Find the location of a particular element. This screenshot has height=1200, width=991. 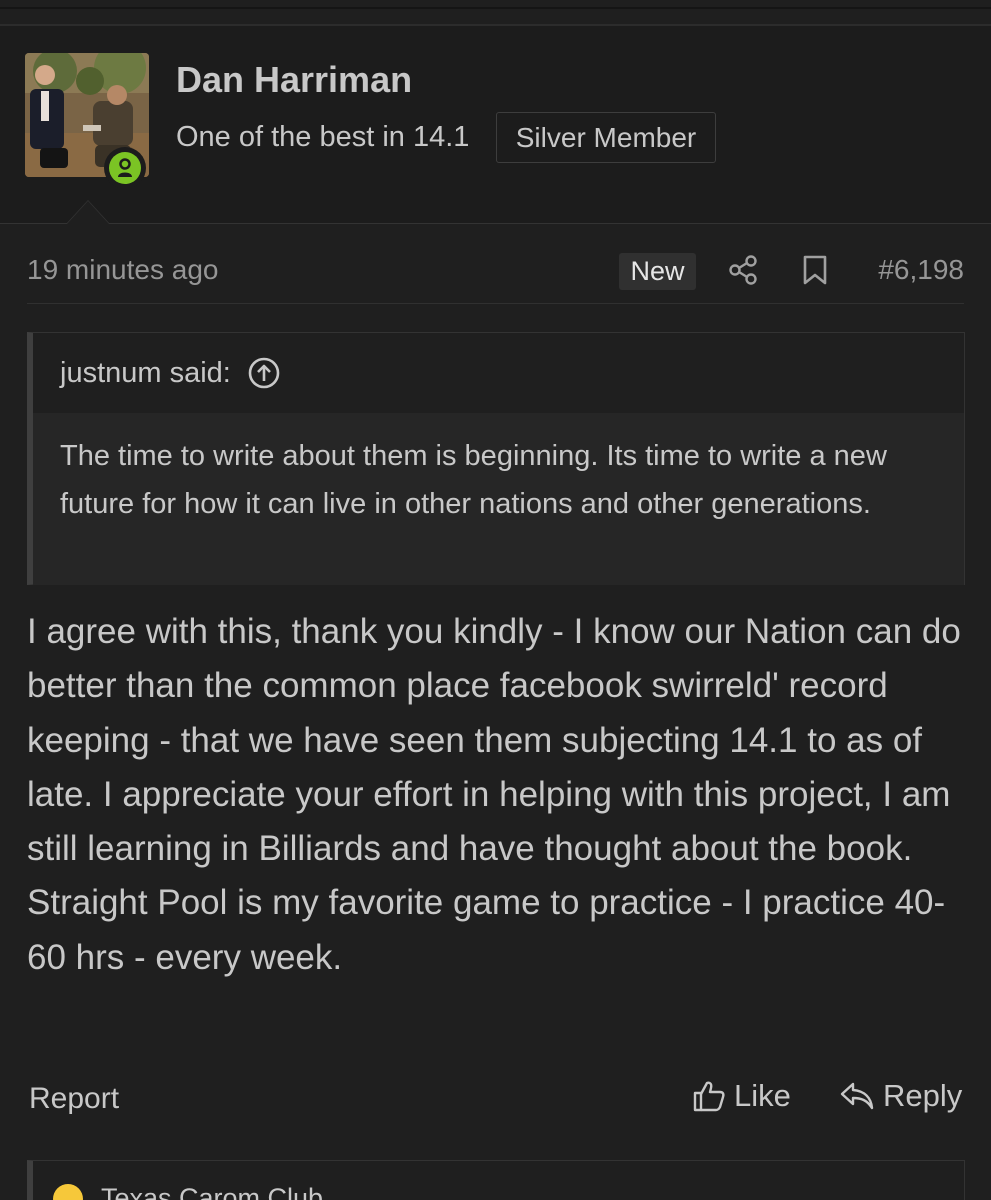

new-badge: New is located at coordinates (657, 271).